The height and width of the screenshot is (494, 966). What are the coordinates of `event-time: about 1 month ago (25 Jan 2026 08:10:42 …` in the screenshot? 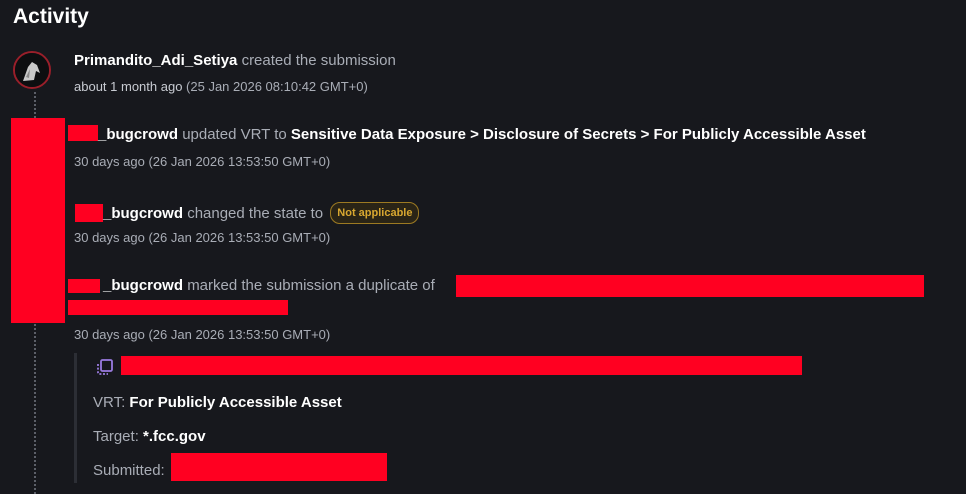 It's located at (221, 86).